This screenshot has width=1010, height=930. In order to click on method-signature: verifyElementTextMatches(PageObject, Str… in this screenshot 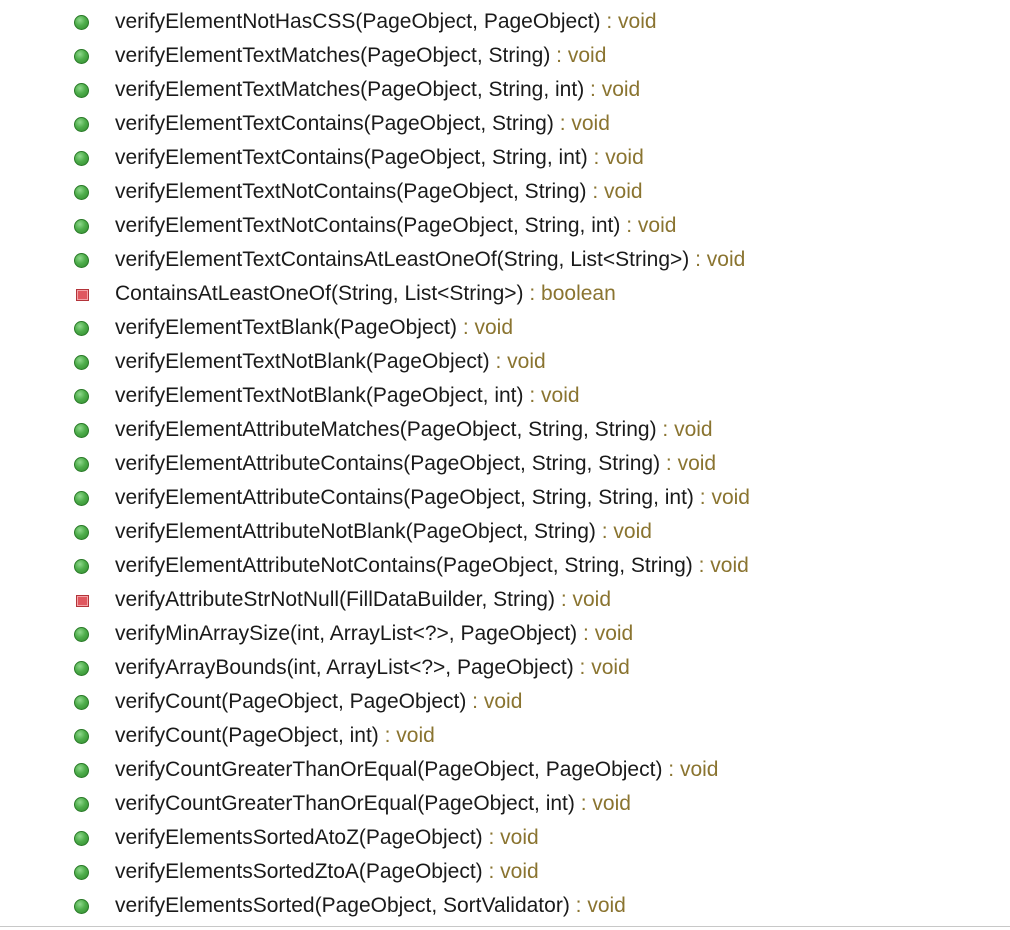, I will do `click(350, 89)`.